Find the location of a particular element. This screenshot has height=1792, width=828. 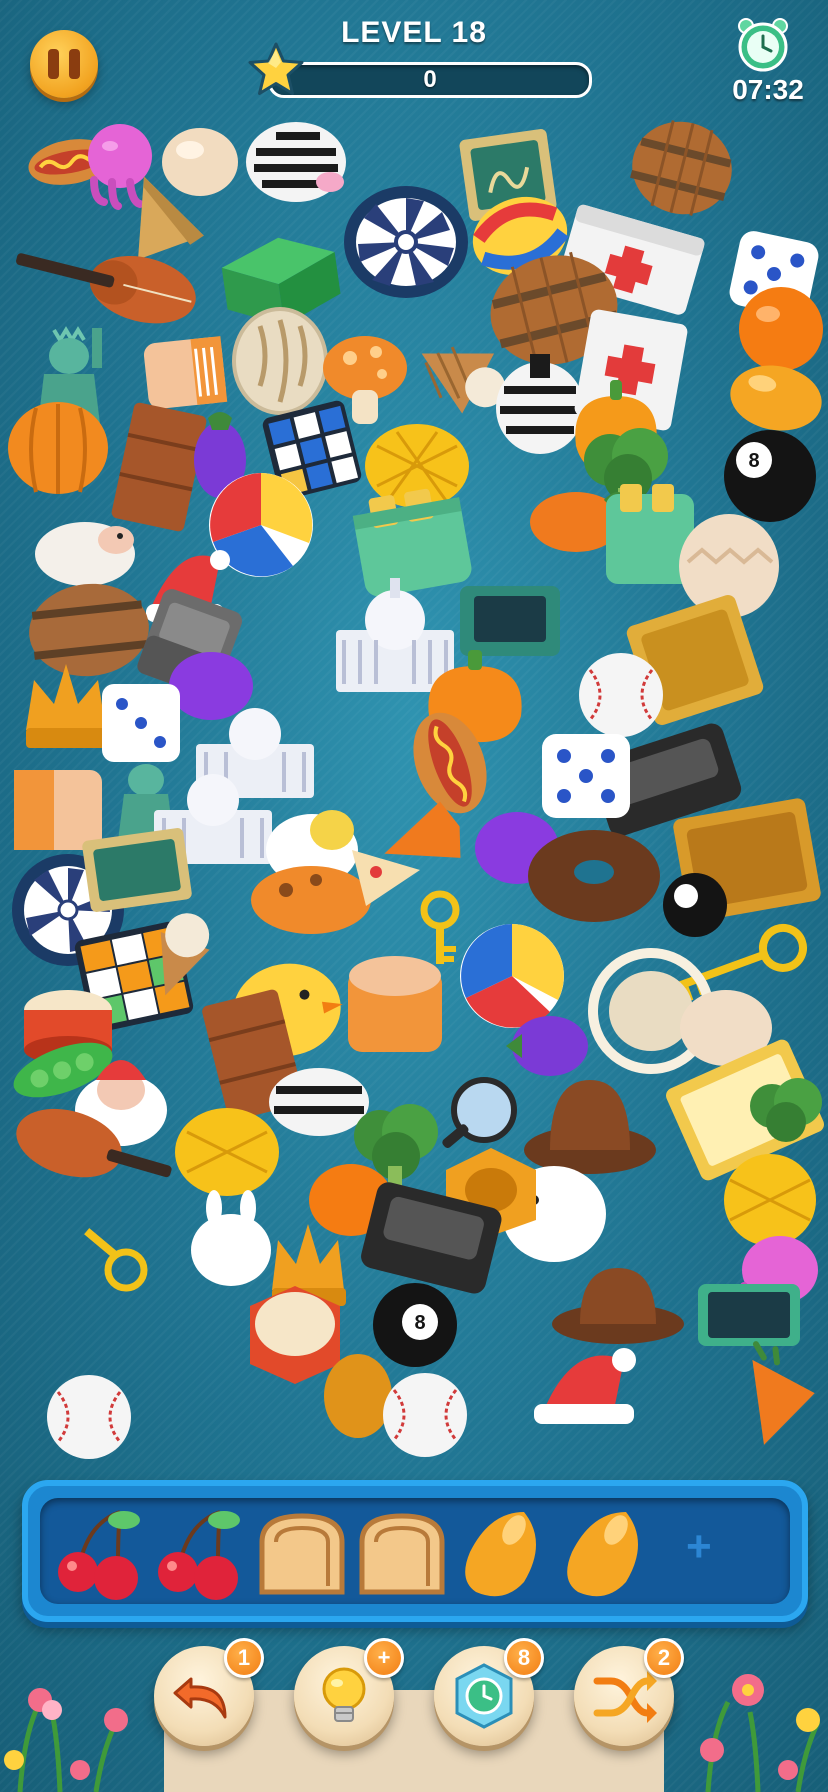

star-icon is located at coordinates (276, 68).